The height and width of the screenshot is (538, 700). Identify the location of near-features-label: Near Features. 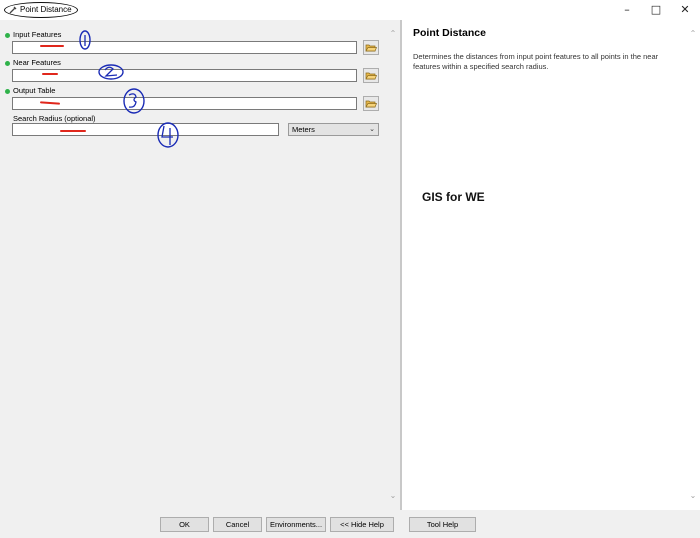
(37, 62).